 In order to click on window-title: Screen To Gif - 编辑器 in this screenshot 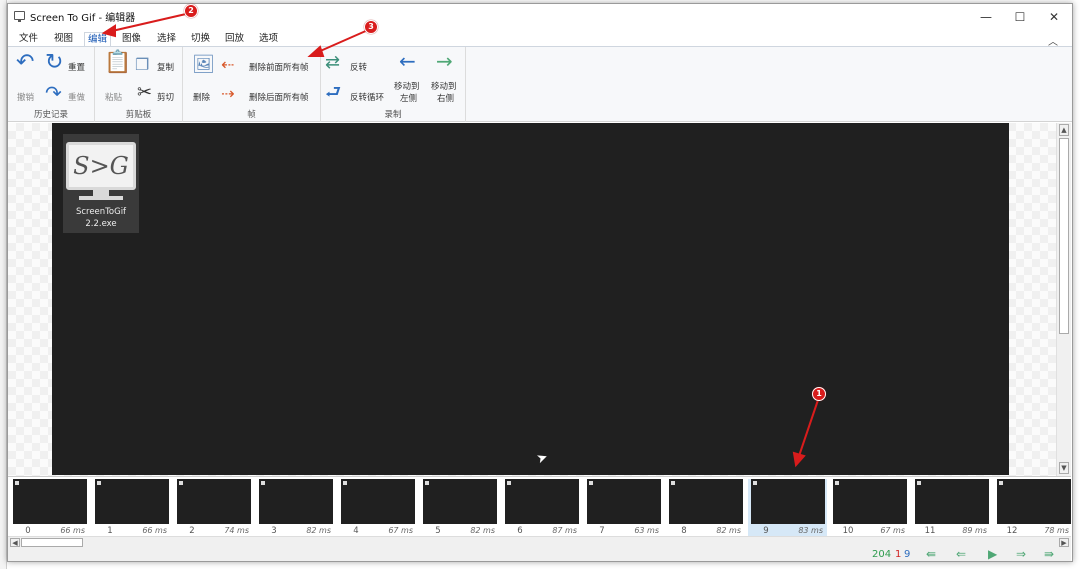, I will do `click(83, 18)`.